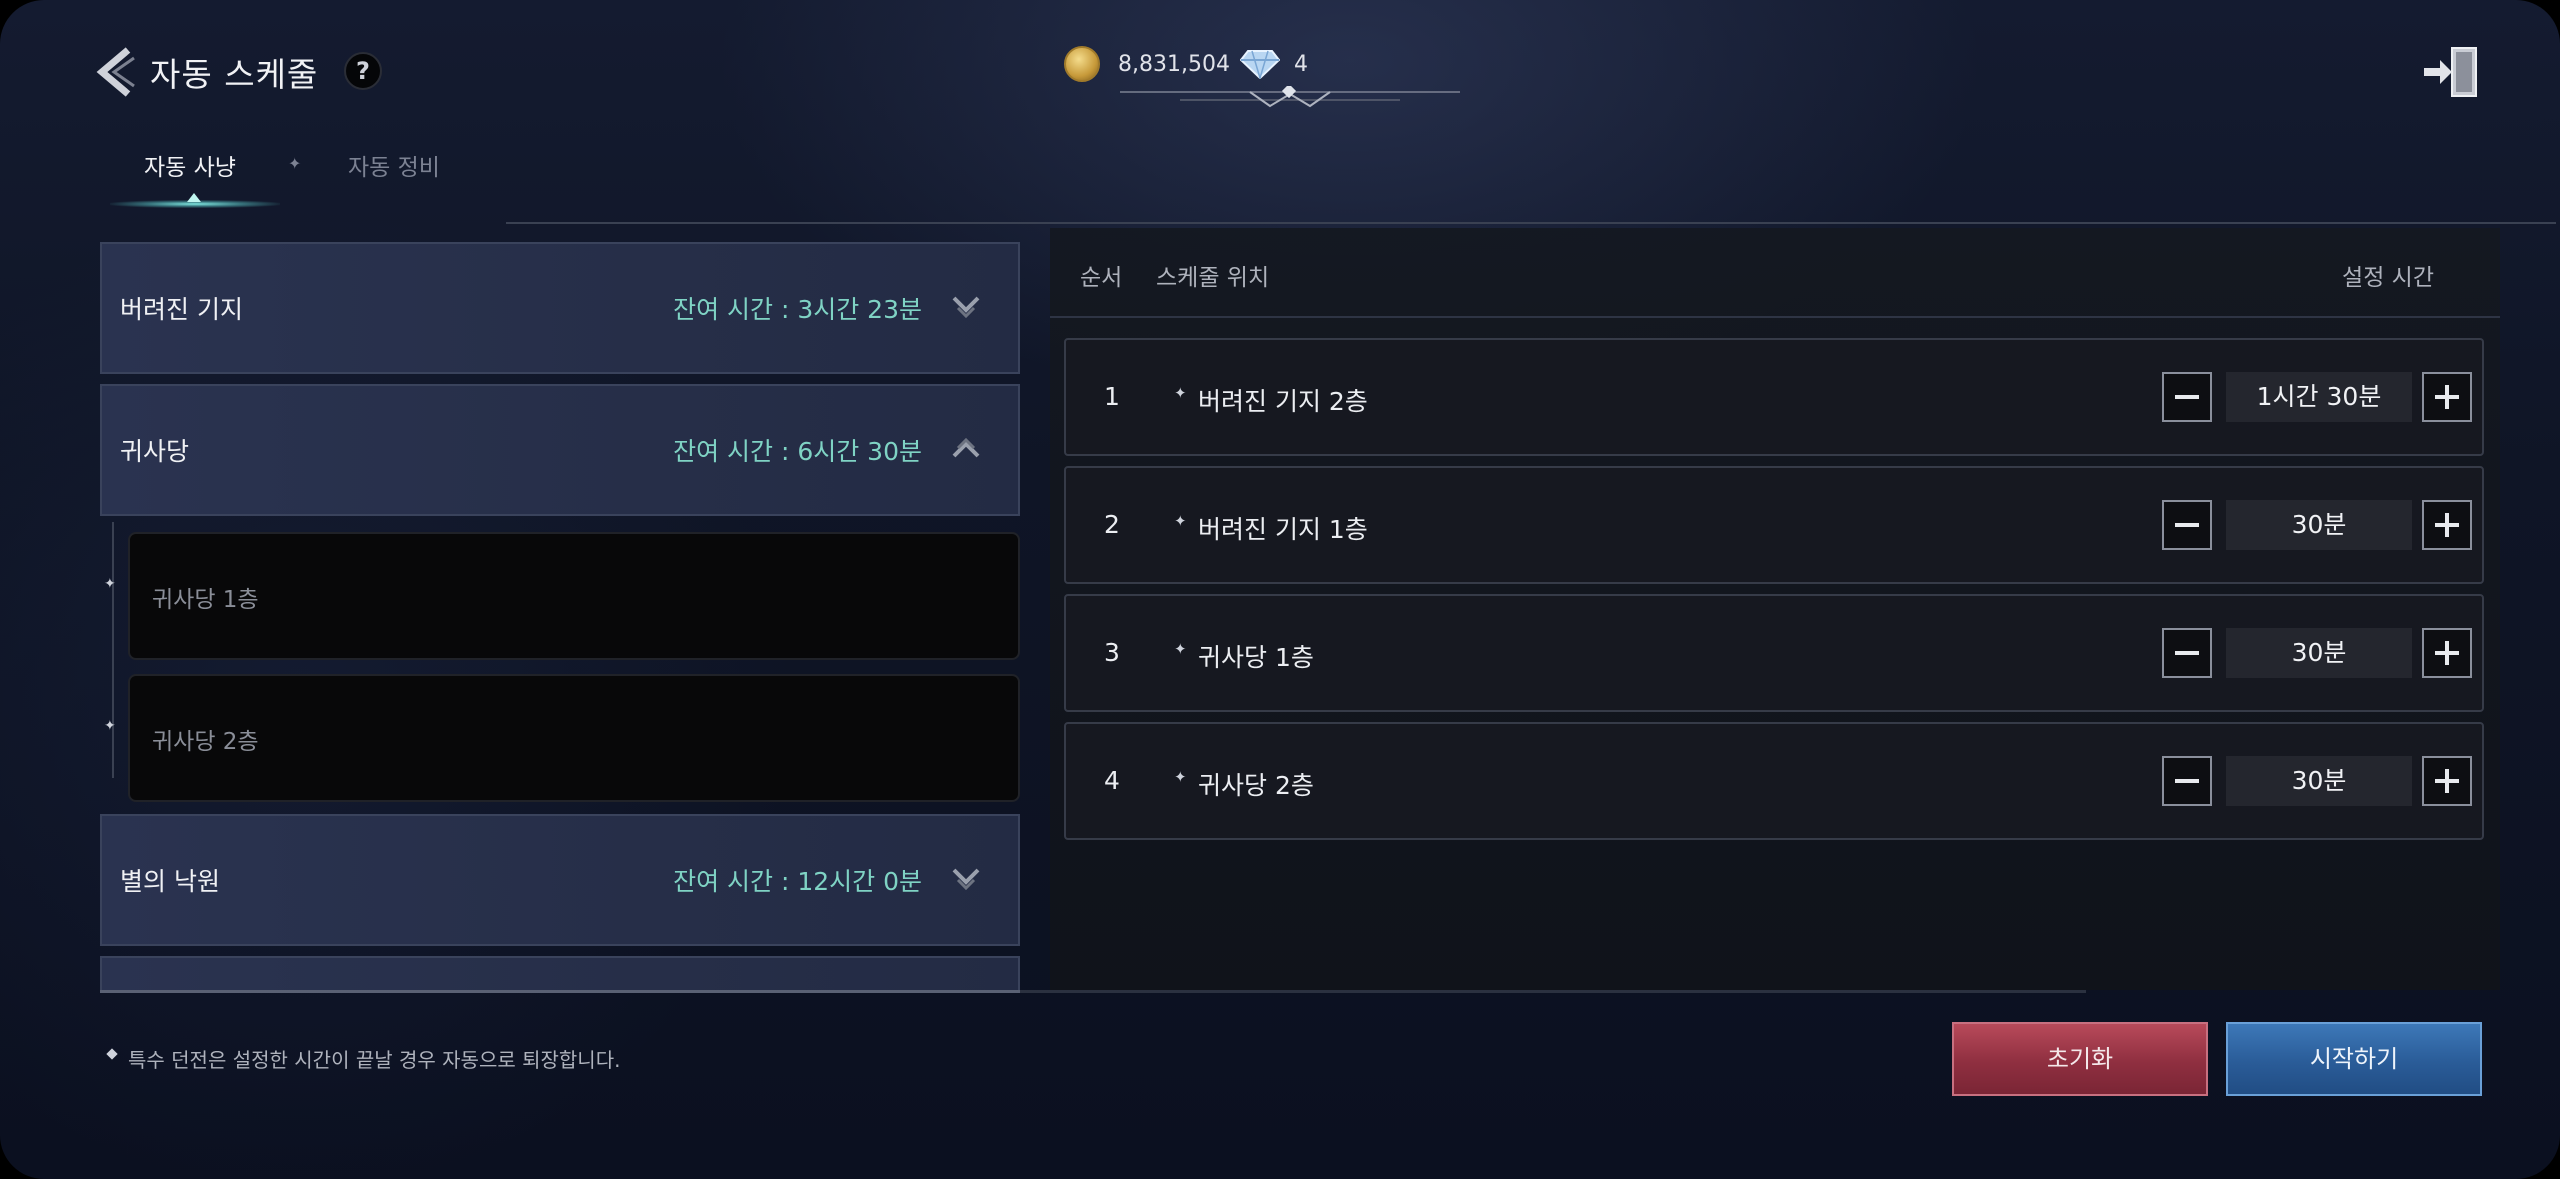  I want to click on header-divider, so click(1531, 223).